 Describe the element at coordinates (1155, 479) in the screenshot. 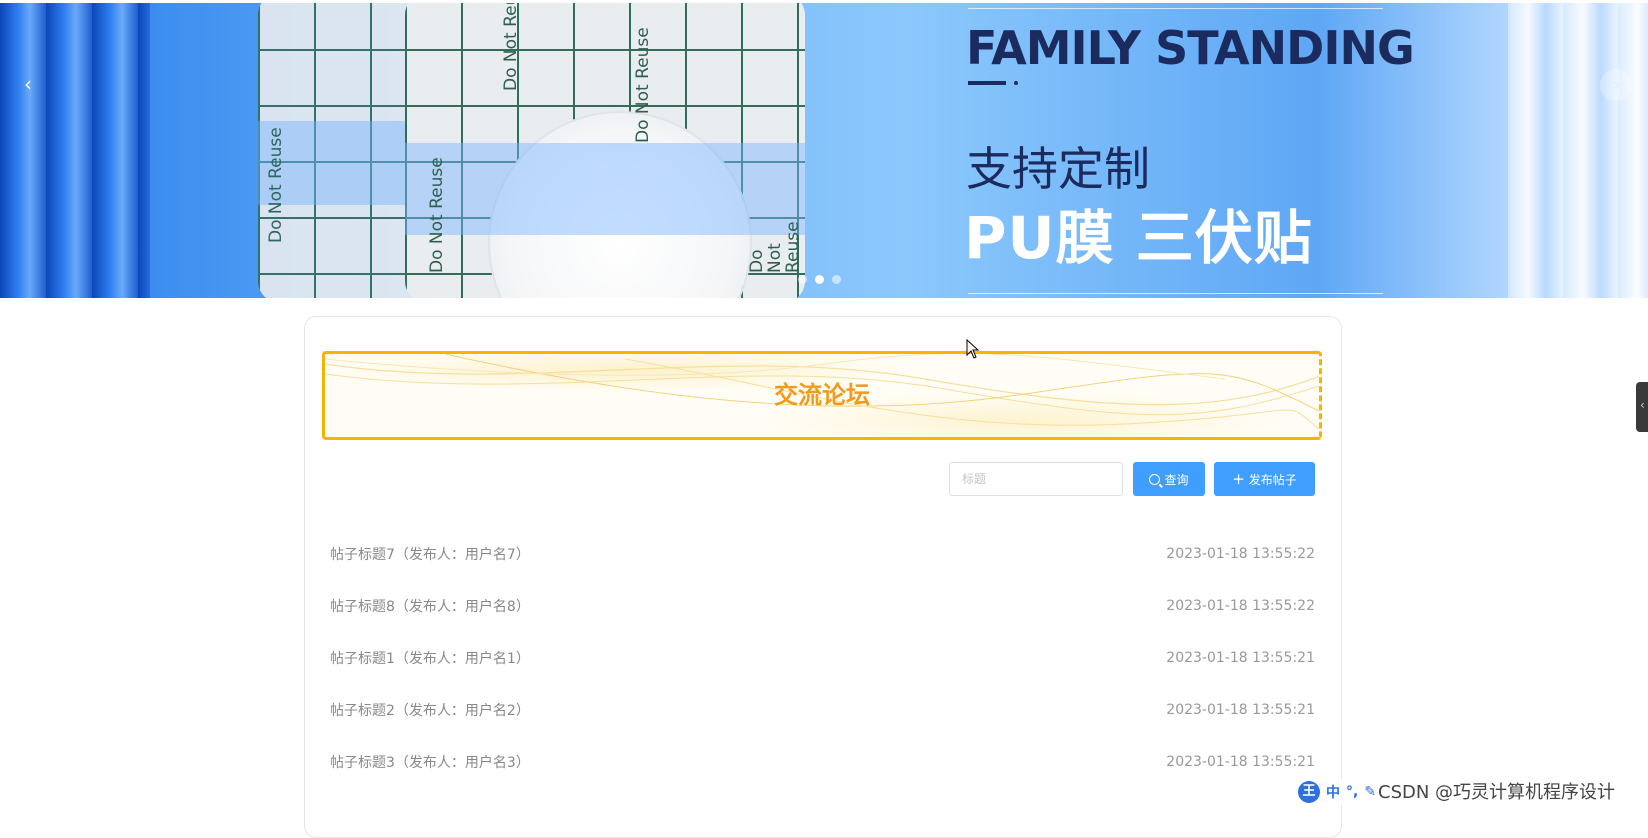

I see `search-icon` at that location.